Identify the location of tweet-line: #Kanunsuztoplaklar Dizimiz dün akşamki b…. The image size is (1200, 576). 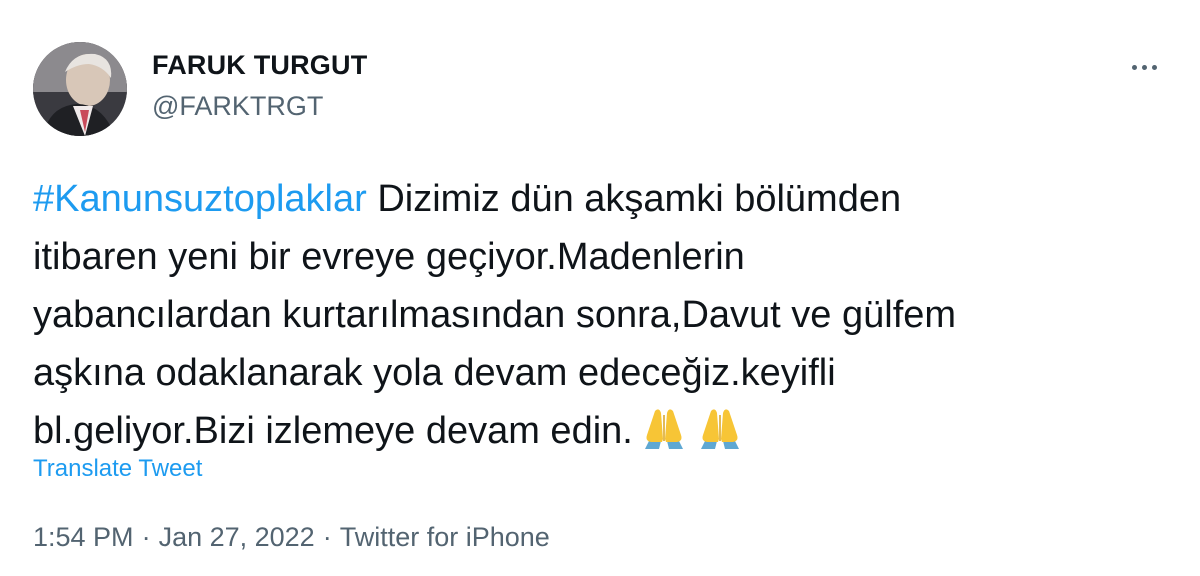
(603, 199).